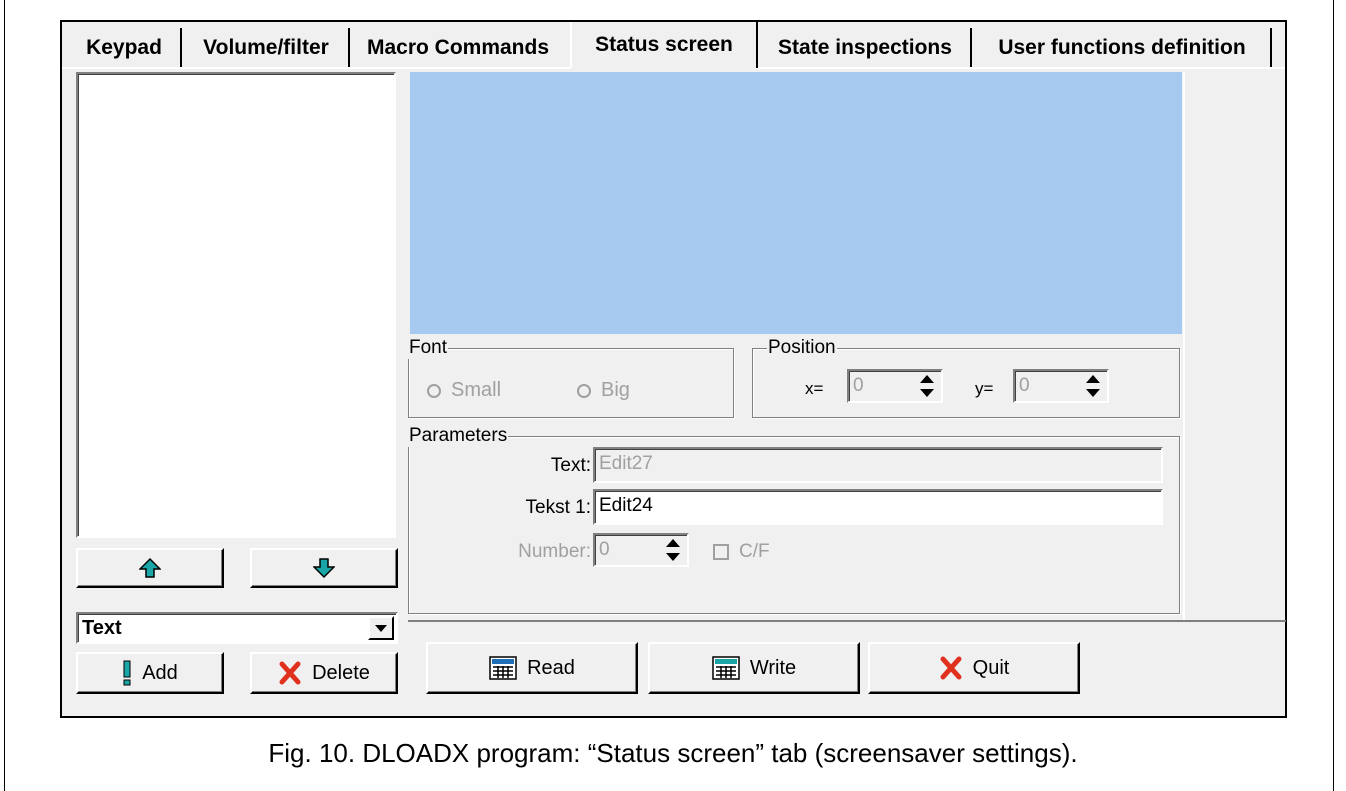  I want to click on read-button-label: Read, so click(551, 667).